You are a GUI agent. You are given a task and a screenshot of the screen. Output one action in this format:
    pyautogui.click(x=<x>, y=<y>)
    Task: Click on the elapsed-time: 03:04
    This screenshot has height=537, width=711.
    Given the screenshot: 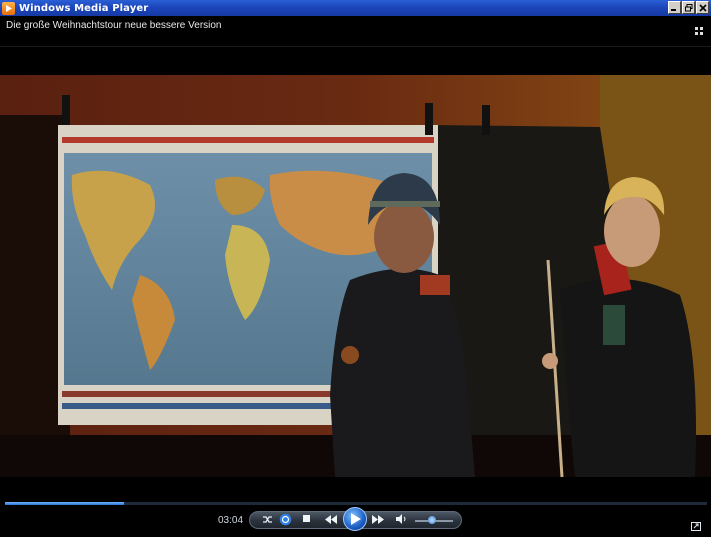 What is the action you would take?
    pyautogui.click(x=231, y=520)
    